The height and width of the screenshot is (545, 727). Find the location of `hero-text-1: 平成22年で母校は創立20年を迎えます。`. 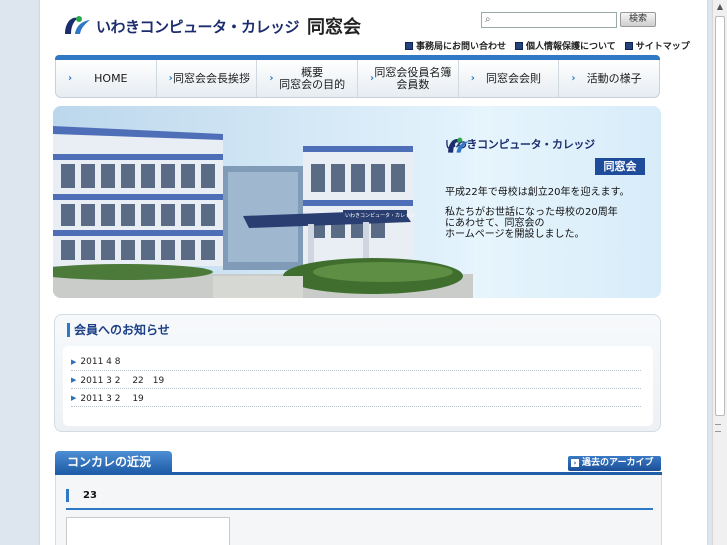

hero-text-1: 平成22年で母校は創立20年を迎えます。 is located at coordinates (537, 192).